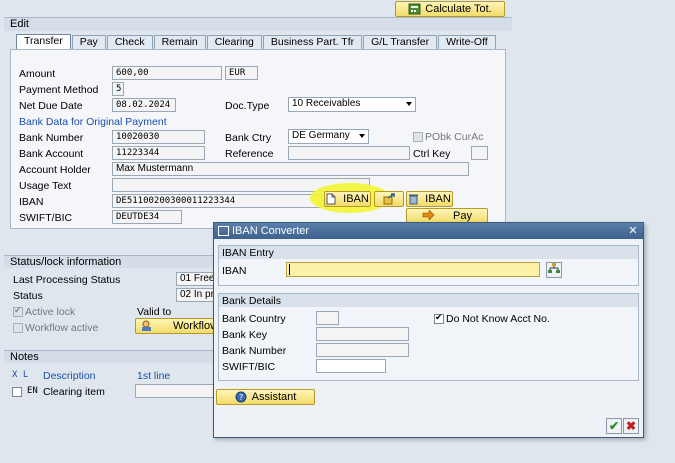  I want to click on checkmark-icon: ✔, so click(614, 426).